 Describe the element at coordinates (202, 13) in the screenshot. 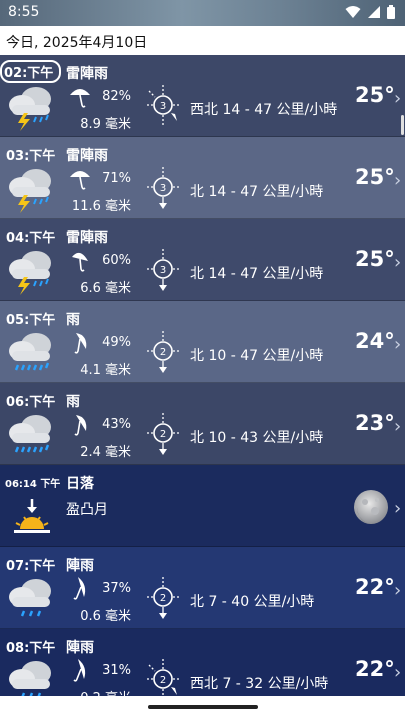

I see `status-bar: 8:55` at that location.